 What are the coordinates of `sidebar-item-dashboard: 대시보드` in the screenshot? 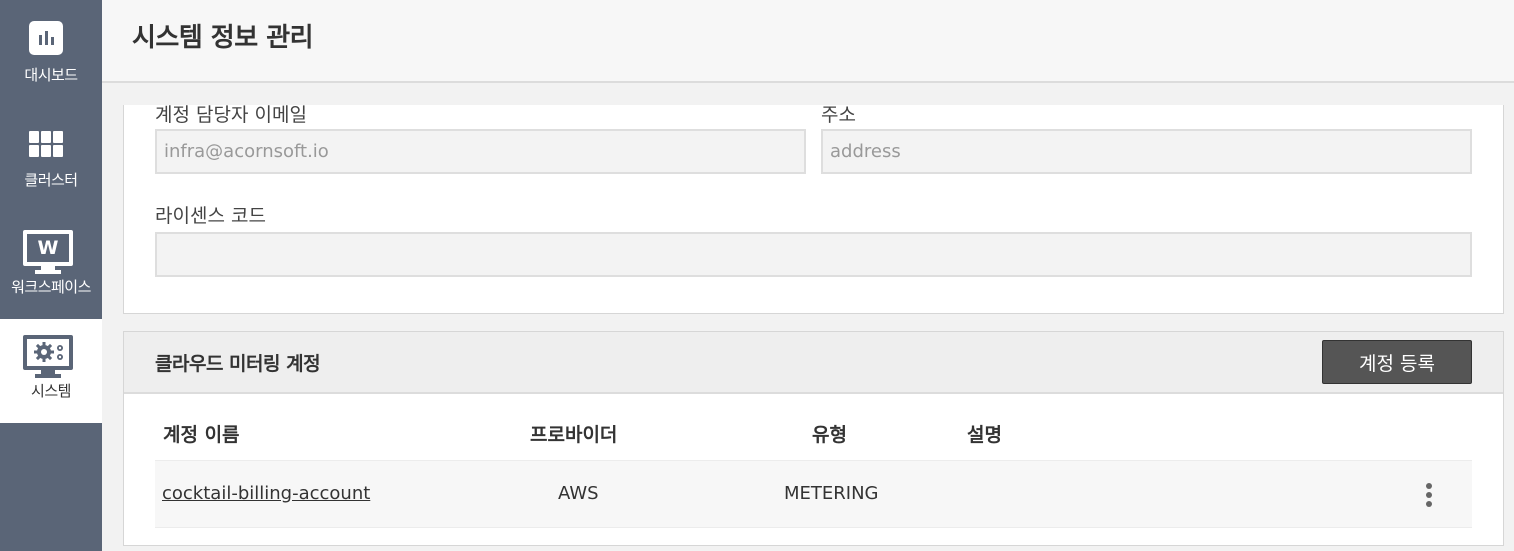 It's located at (51, 52).